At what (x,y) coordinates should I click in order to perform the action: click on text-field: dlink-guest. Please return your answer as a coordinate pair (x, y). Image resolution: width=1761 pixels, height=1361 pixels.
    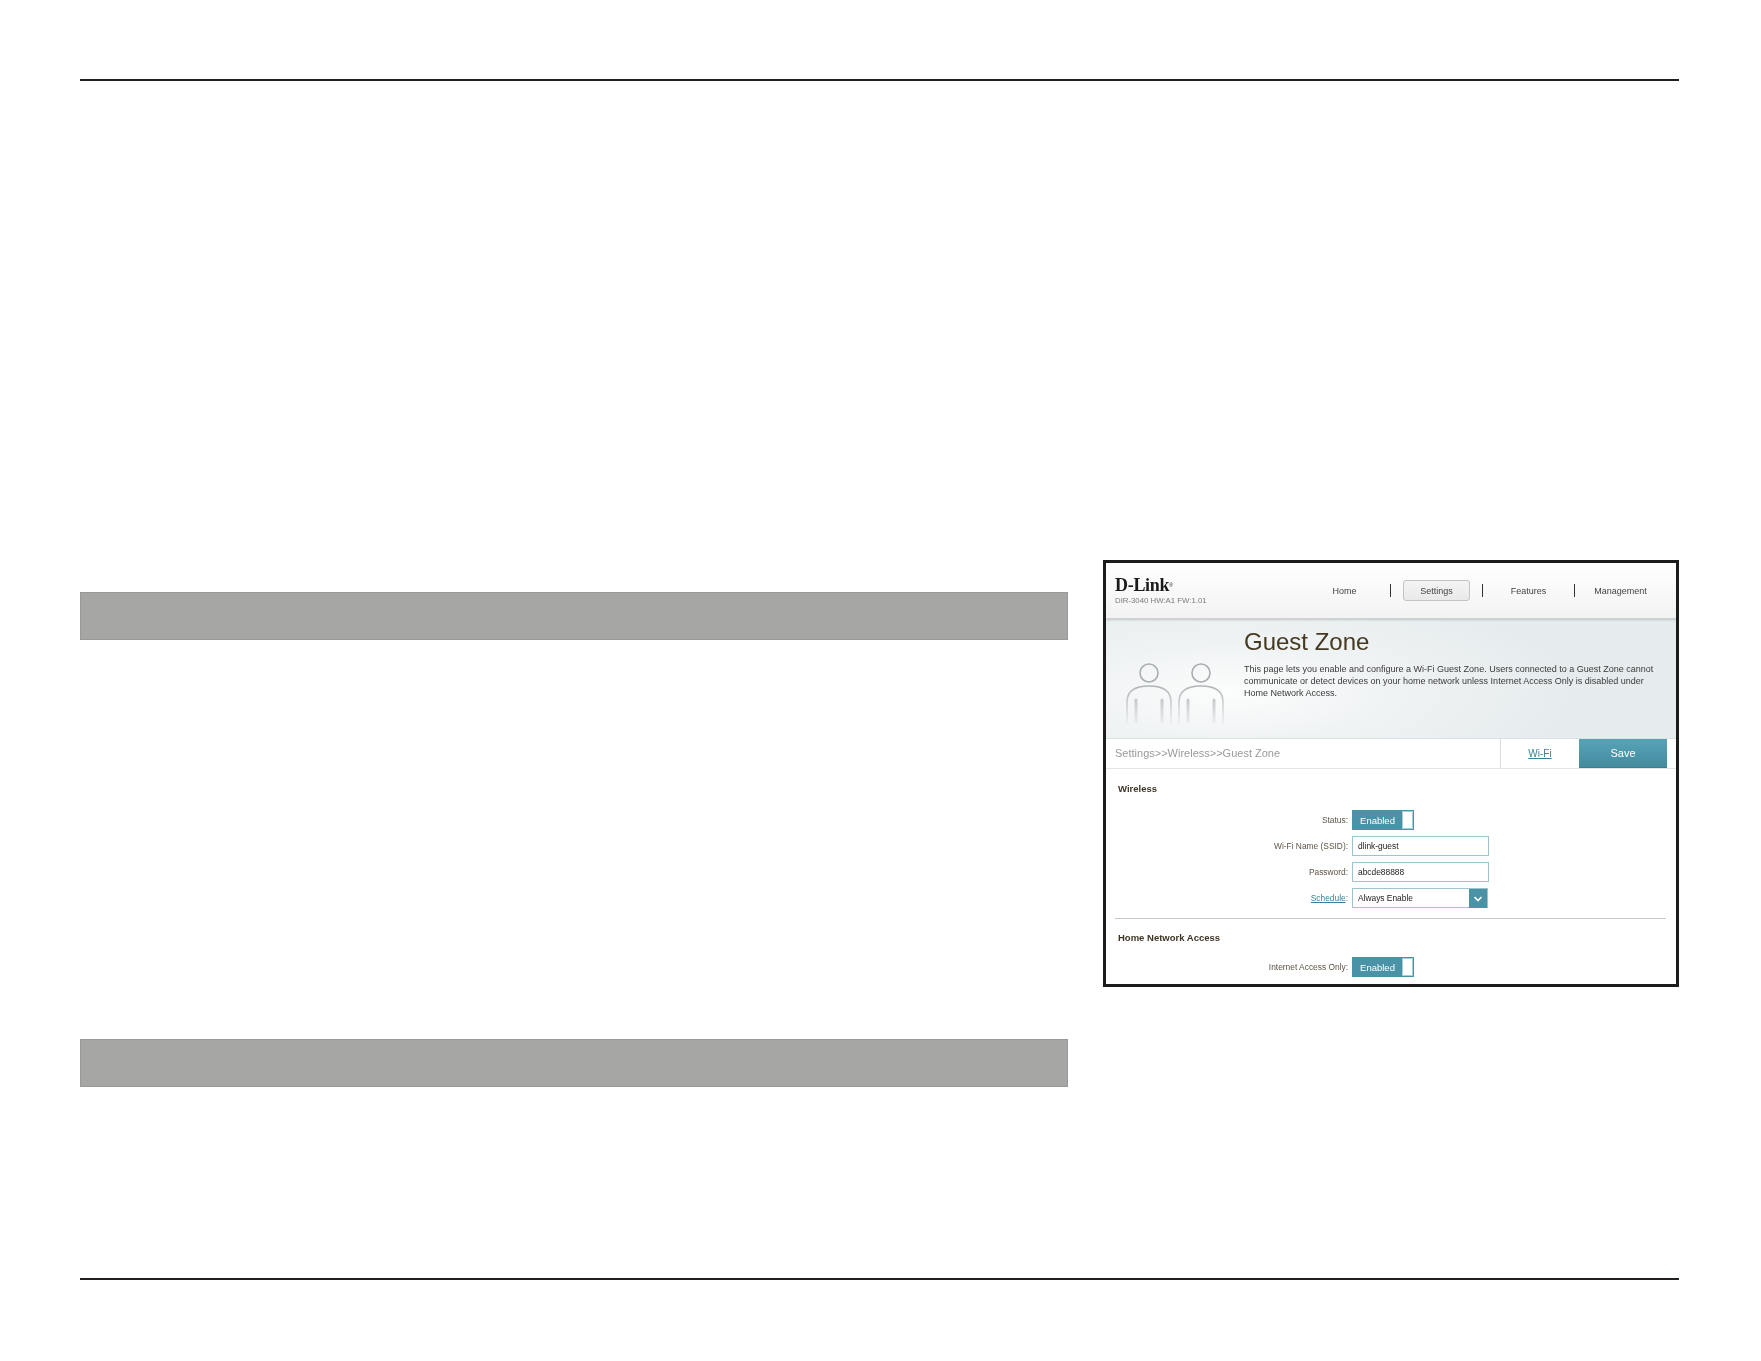
    Looking at the image, I should click on (1420, 846).